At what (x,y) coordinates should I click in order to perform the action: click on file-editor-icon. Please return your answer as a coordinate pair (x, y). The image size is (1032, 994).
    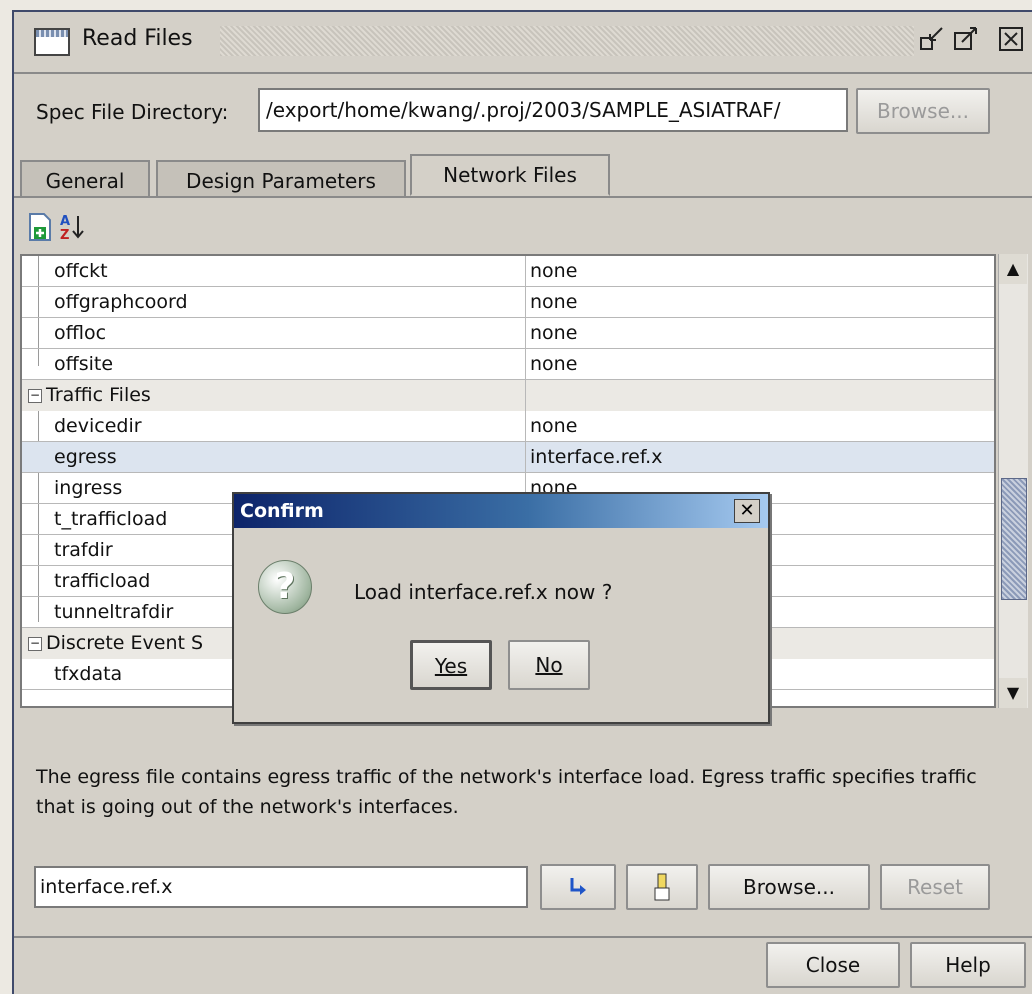
    Looking at the image, I should click on (662, 893).